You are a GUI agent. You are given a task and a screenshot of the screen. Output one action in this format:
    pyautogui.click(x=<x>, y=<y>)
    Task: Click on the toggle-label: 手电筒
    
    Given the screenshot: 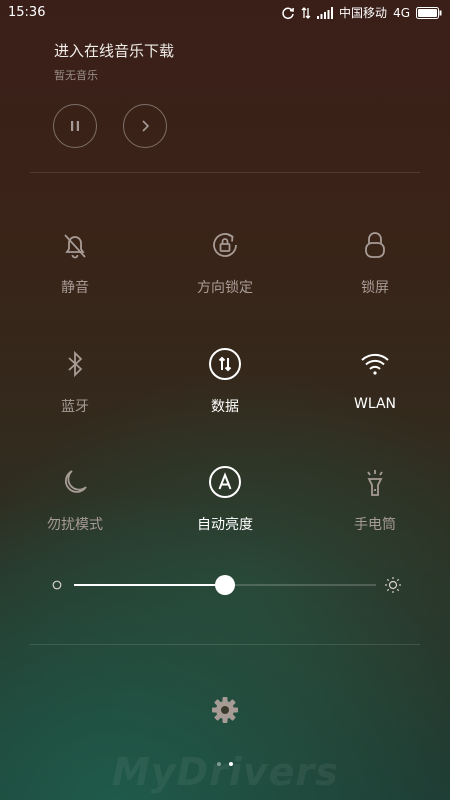 What is the action you would take?
    pyautogui.click(x=375, y=525)
    